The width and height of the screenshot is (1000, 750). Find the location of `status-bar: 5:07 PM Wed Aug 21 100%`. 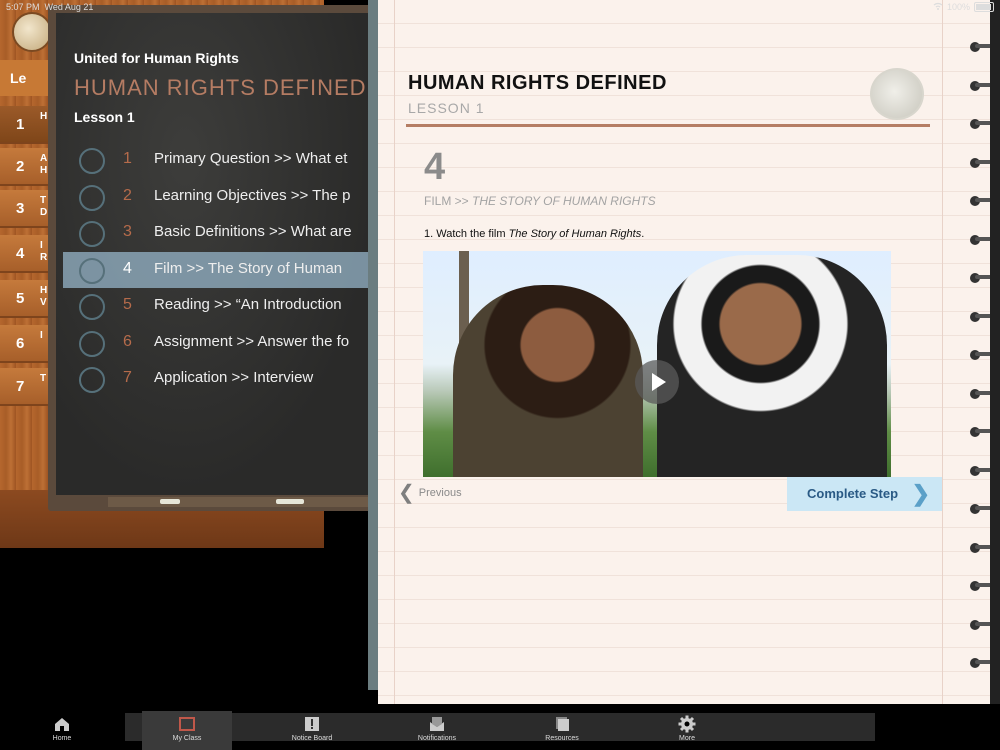

status-bar: 5:07 PM Wed Aug 21 100% is located at coordinates (500, 7).